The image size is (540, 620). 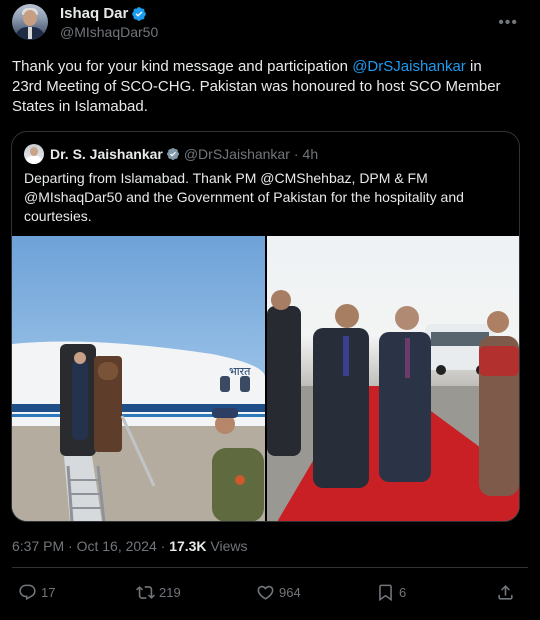 What do you see at coordinates (265, 592) in the screenshot?
I see `heart-icon` at bounding box center [265, 592].